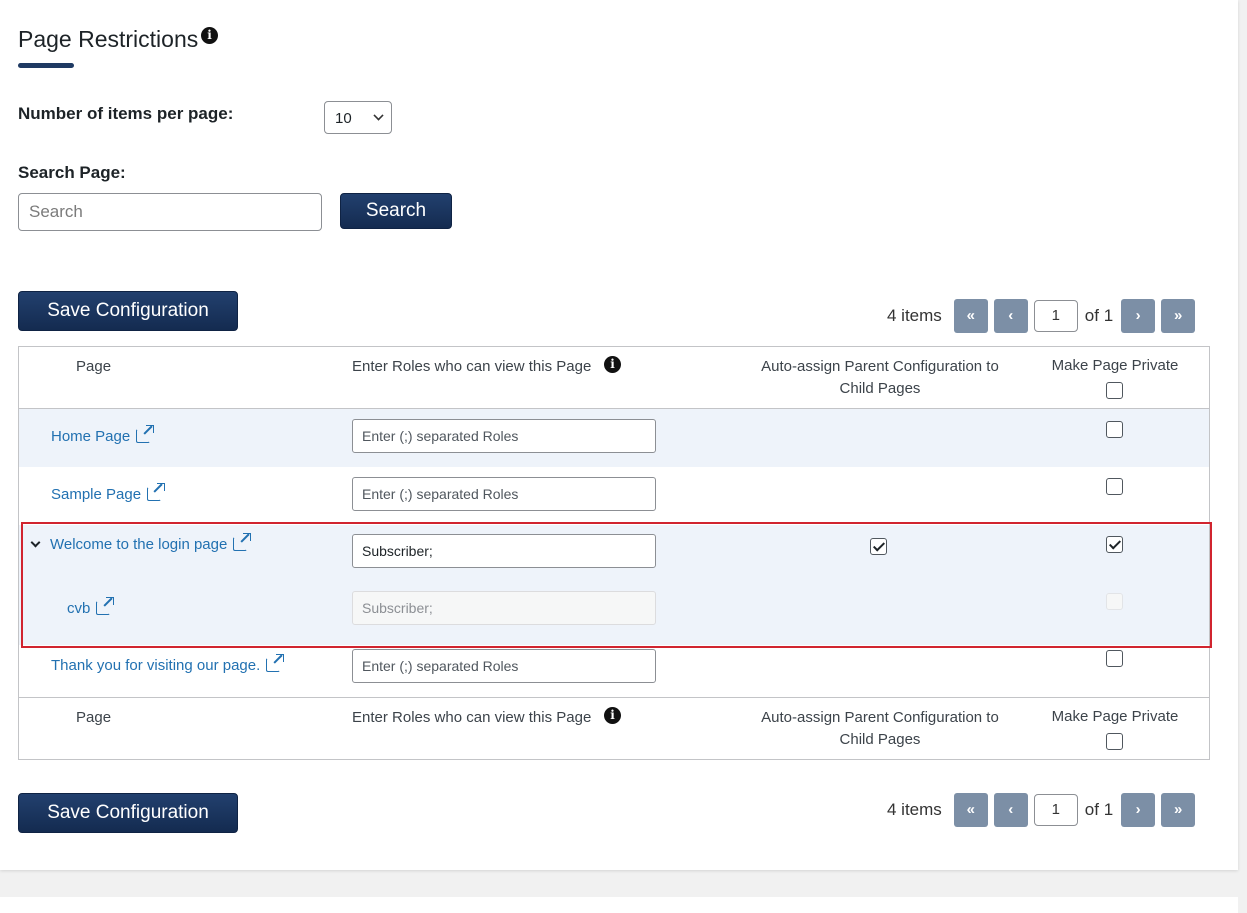 Image resolution: width=1247 pixels, height=913 pixels. What do you see at coordinates (46, 65) in the screenshot?
I see `title-underline` at bounding box center [46, 65].